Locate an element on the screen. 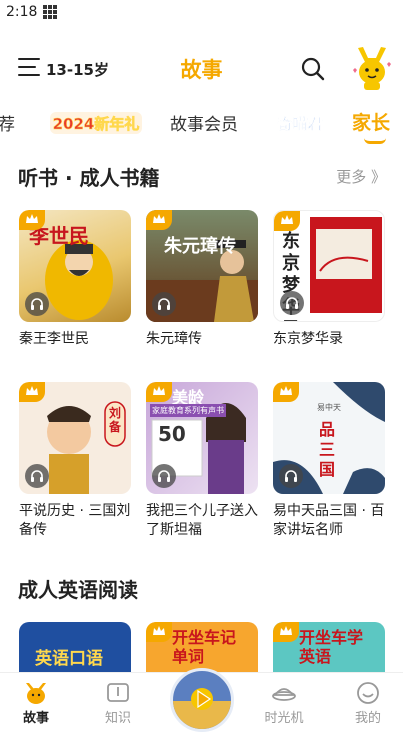 The height and width of the screenshot is (732, 403). book-card: 开坐车学英语 is located at coordinates (329, 648).